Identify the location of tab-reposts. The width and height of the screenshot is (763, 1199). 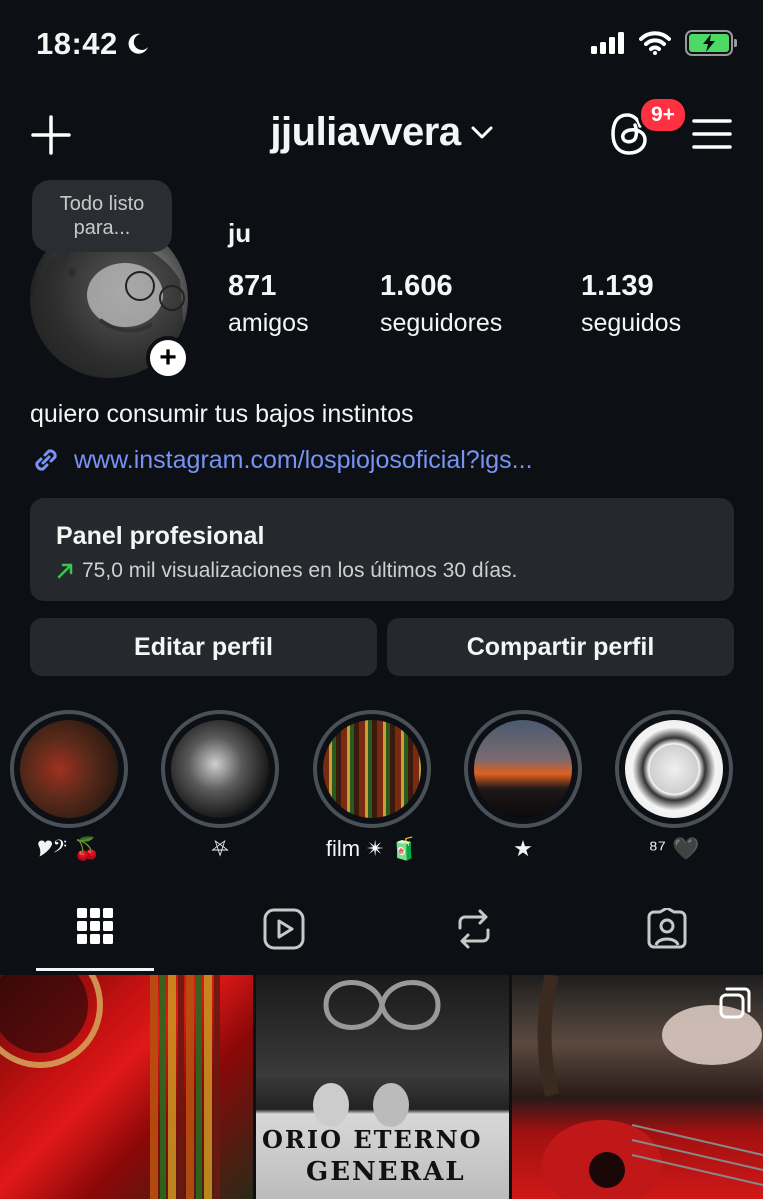
(474, 929).